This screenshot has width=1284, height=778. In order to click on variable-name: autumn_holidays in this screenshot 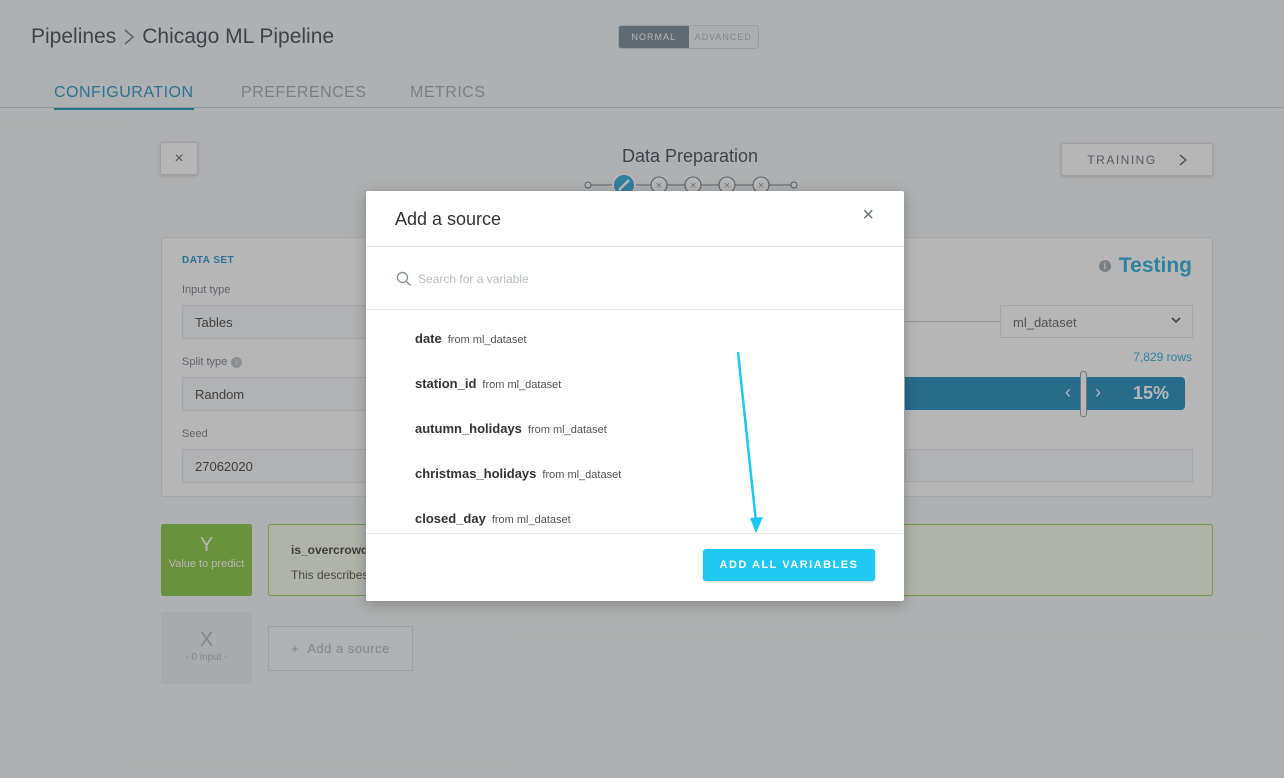, I will do `click(468, 428)`.